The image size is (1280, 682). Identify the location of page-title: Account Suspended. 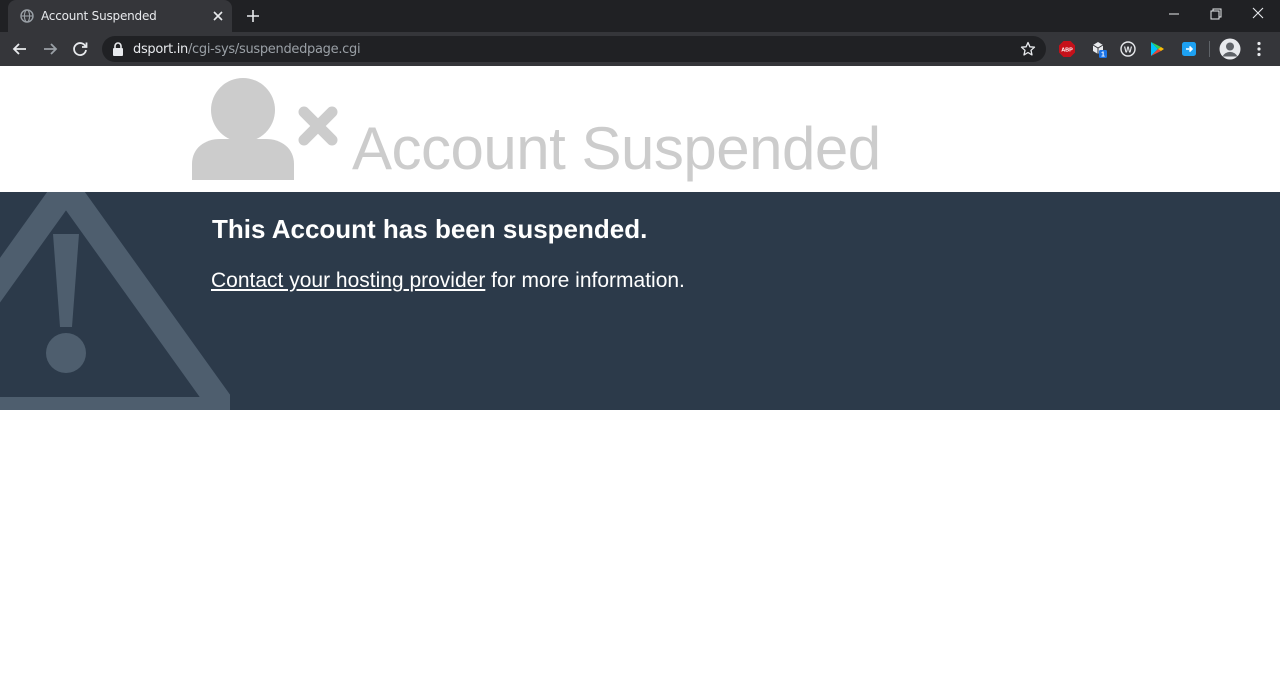
(616, 148).